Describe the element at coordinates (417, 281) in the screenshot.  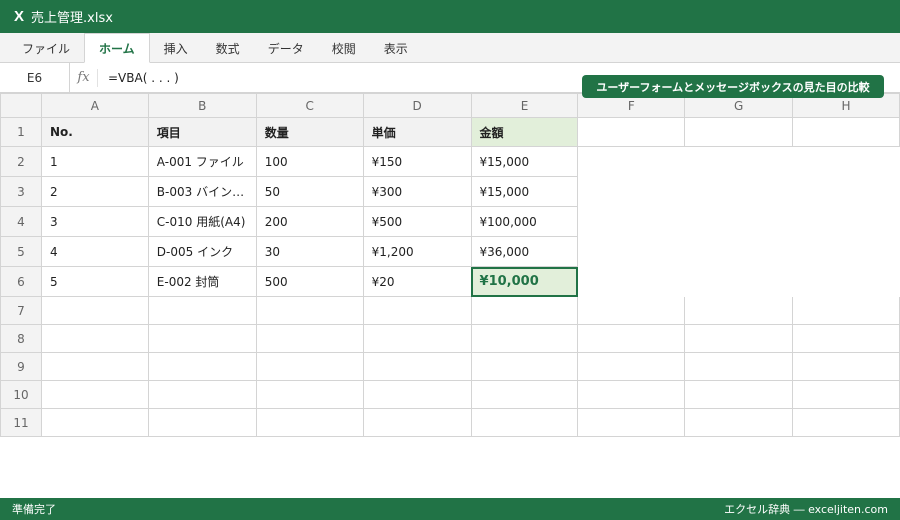
I see `cell: ¥20` at that location.